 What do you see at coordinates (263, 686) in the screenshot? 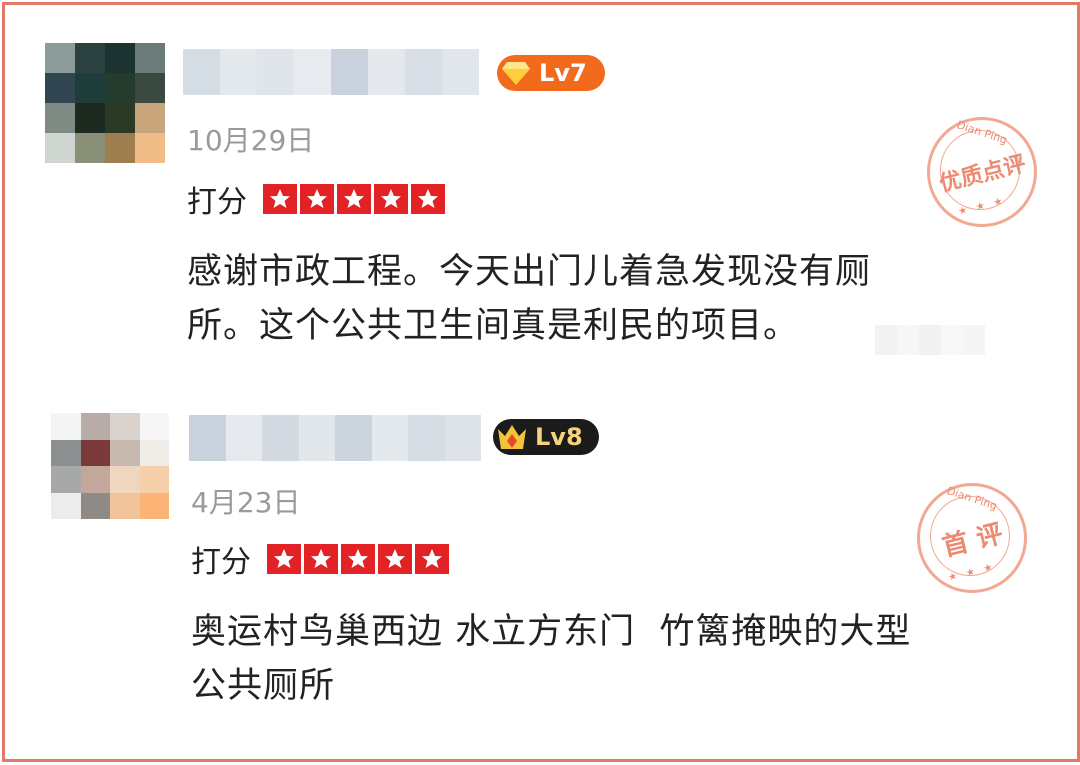
I see `review-text-line: 公共厕所` at bounding box center [263, 686].